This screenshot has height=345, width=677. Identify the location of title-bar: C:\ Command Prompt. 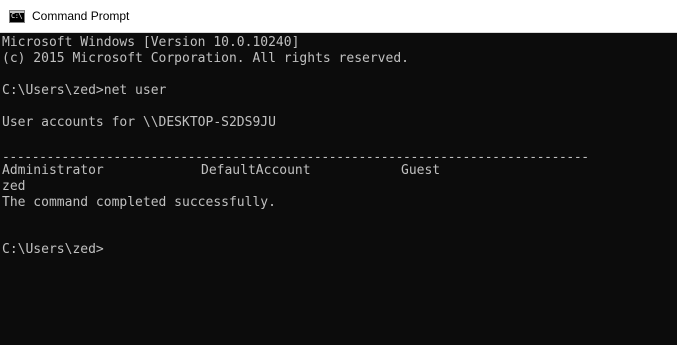
(338, 16).